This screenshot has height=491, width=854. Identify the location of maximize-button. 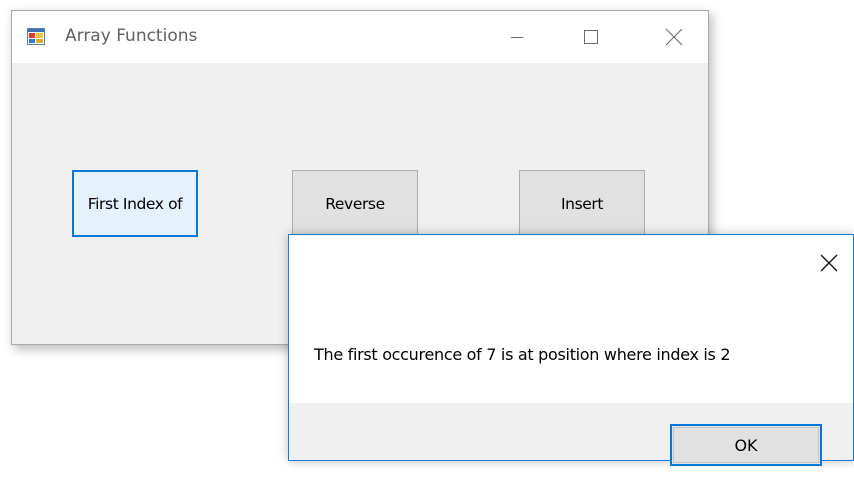
(591, 37).